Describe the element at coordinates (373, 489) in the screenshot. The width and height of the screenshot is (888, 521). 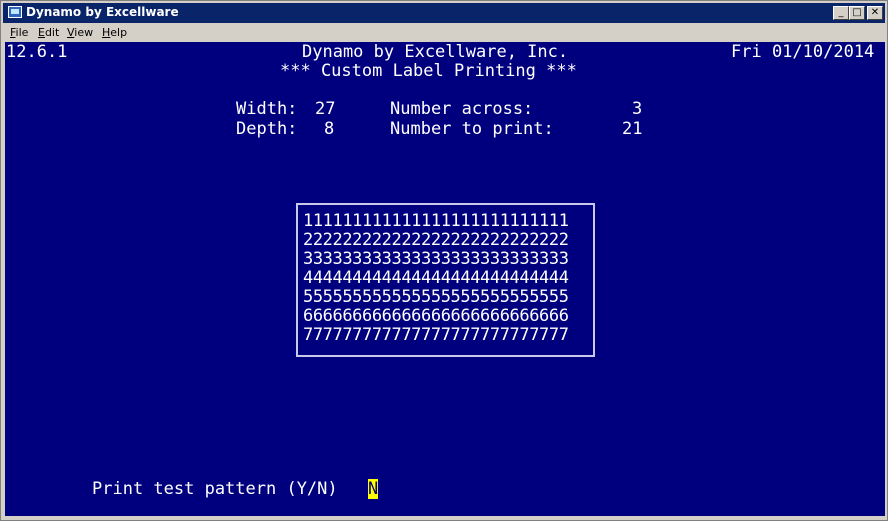
I see `answer-input: N` at that location.